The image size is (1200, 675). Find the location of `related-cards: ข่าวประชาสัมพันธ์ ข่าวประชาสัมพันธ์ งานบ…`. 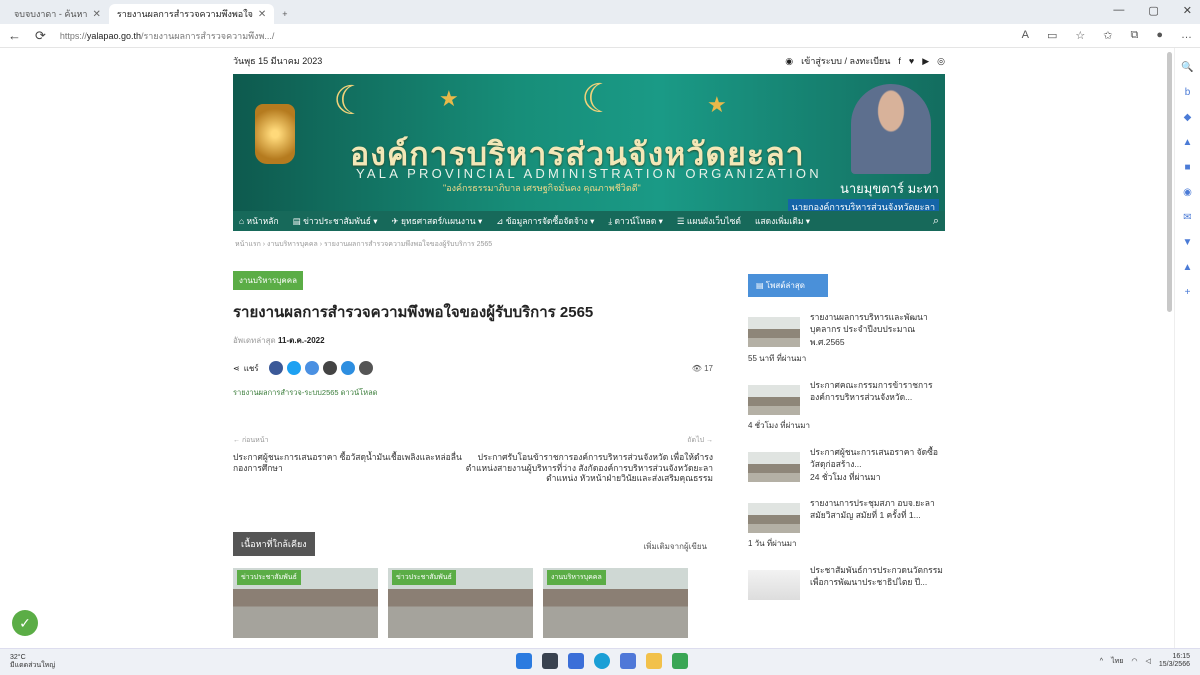

related-cards: ข่าวประชาสัมพันธ์ ข่าวประชาสัมพันธ์ งานบ… is located at coordinates (473, 602).